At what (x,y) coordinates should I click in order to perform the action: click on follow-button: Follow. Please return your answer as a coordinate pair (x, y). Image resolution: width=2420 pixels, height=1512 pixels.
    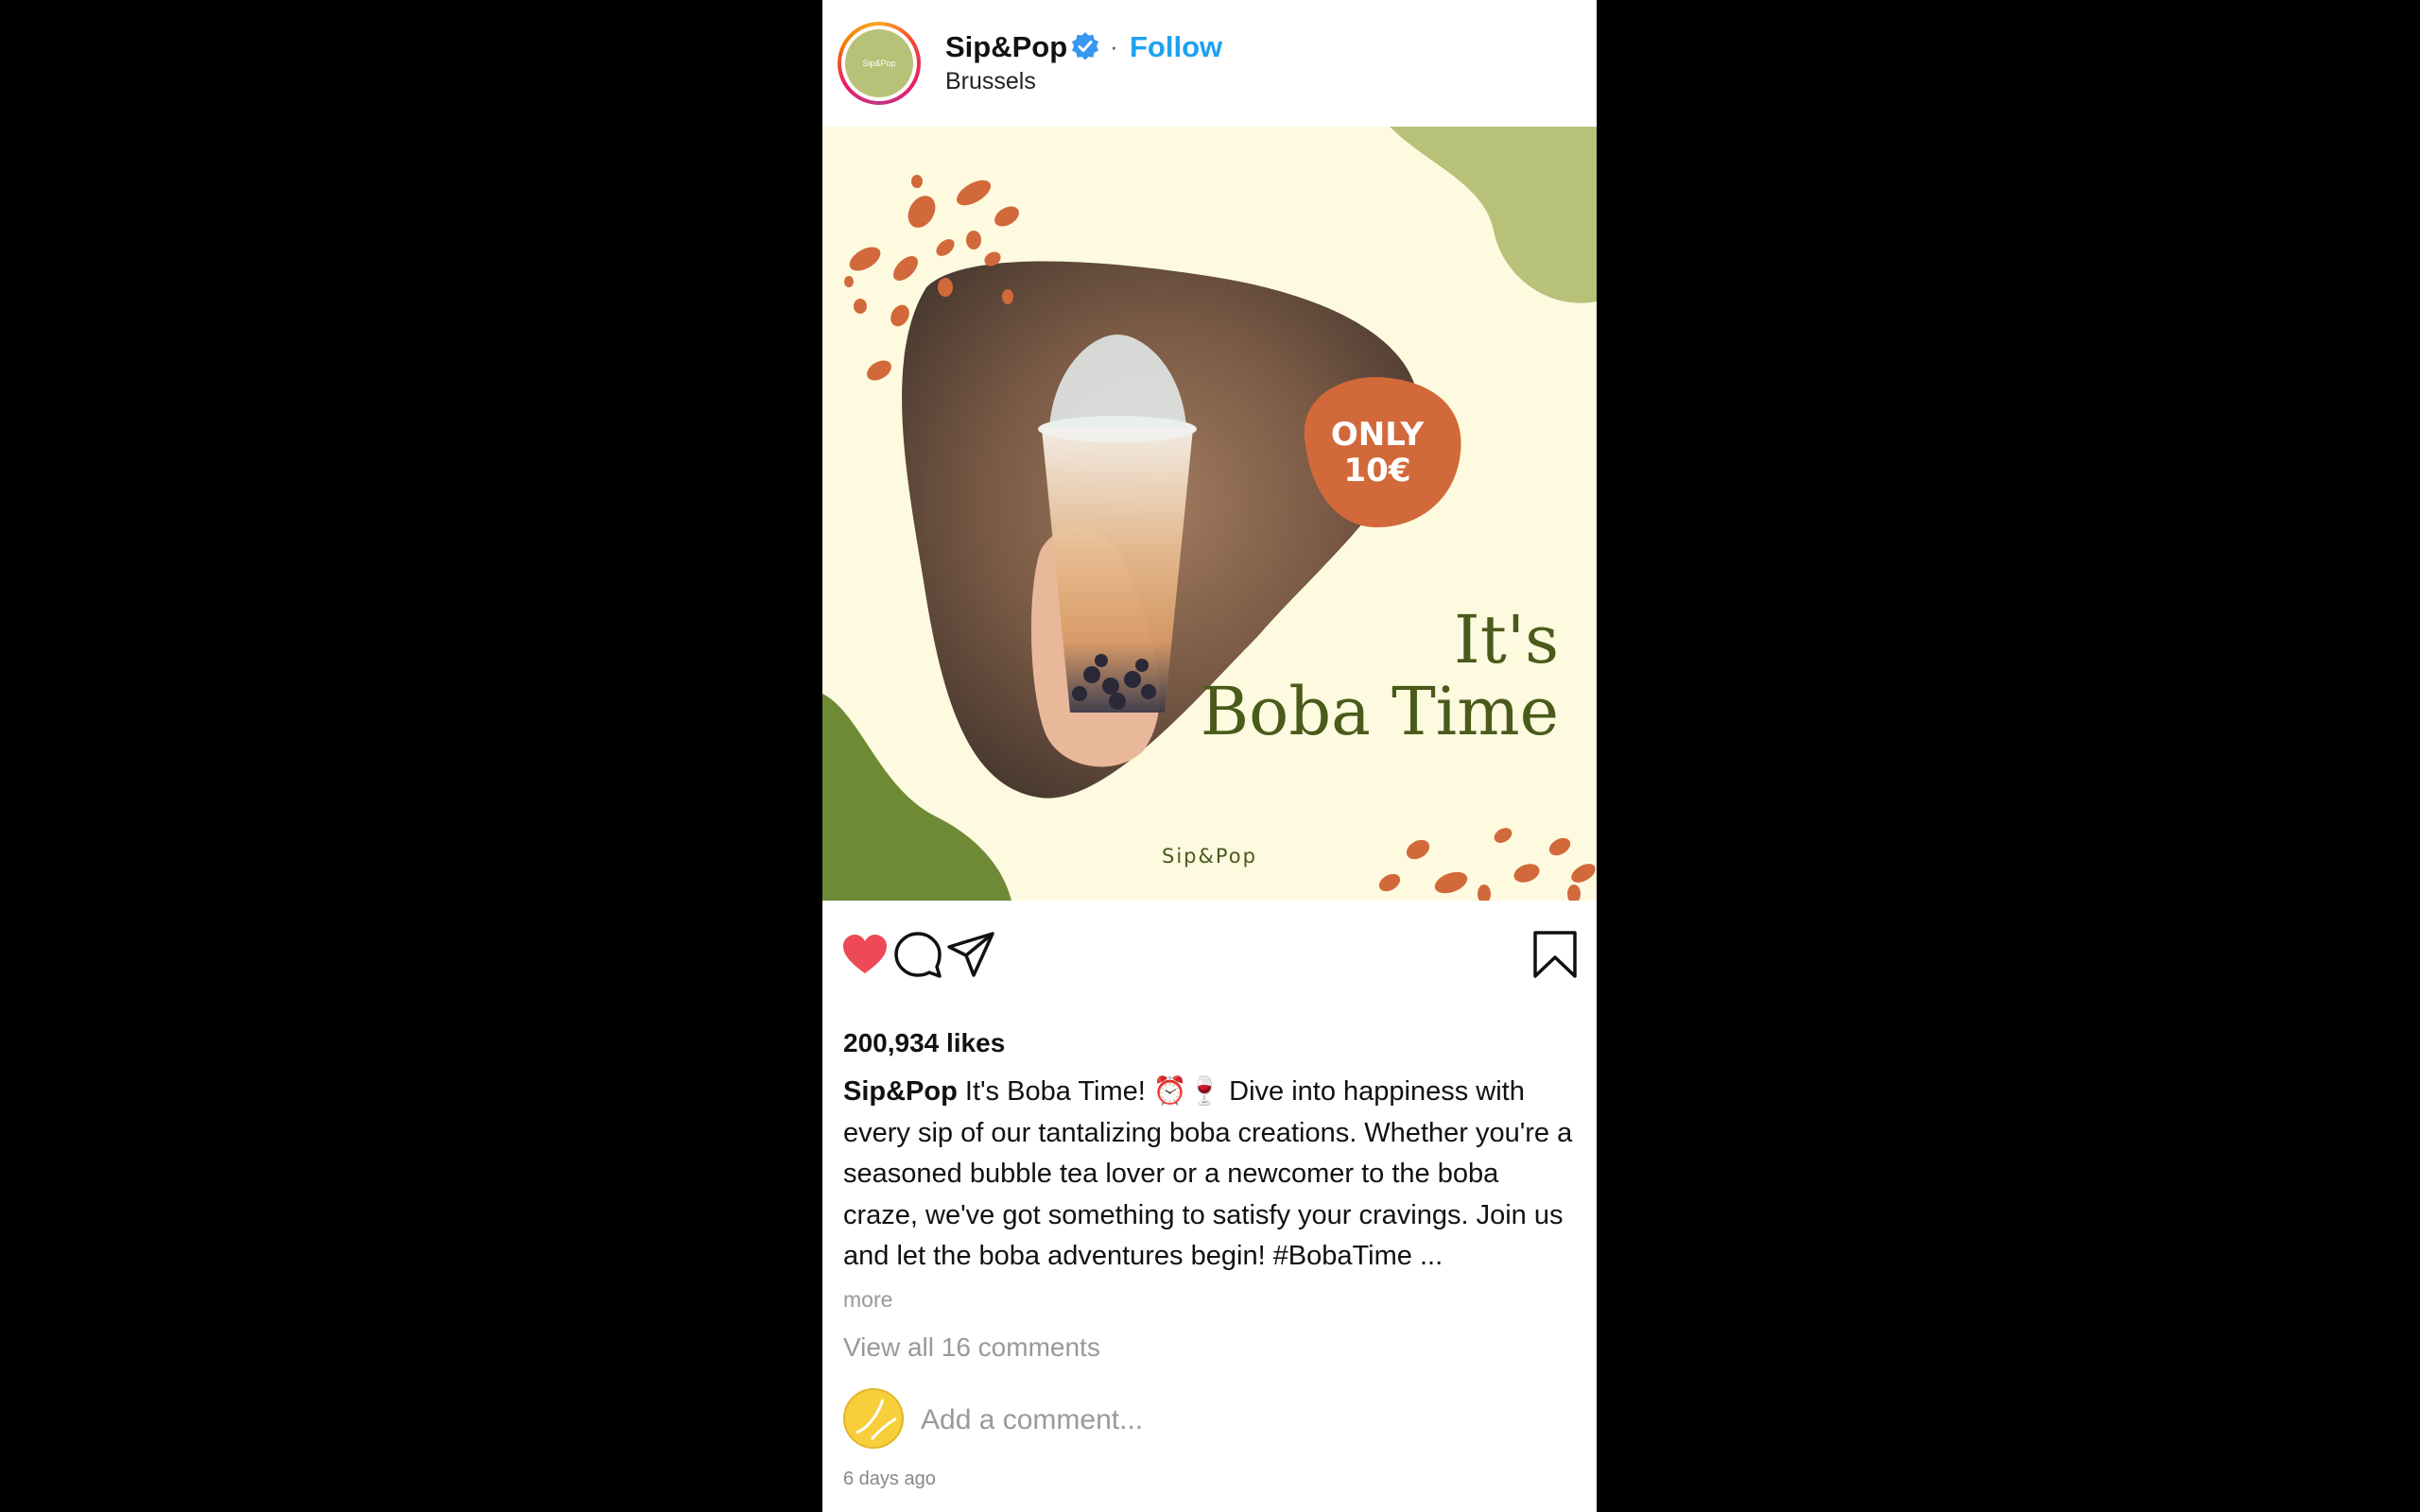
    Looking at the image, I should click on (1176, 47).